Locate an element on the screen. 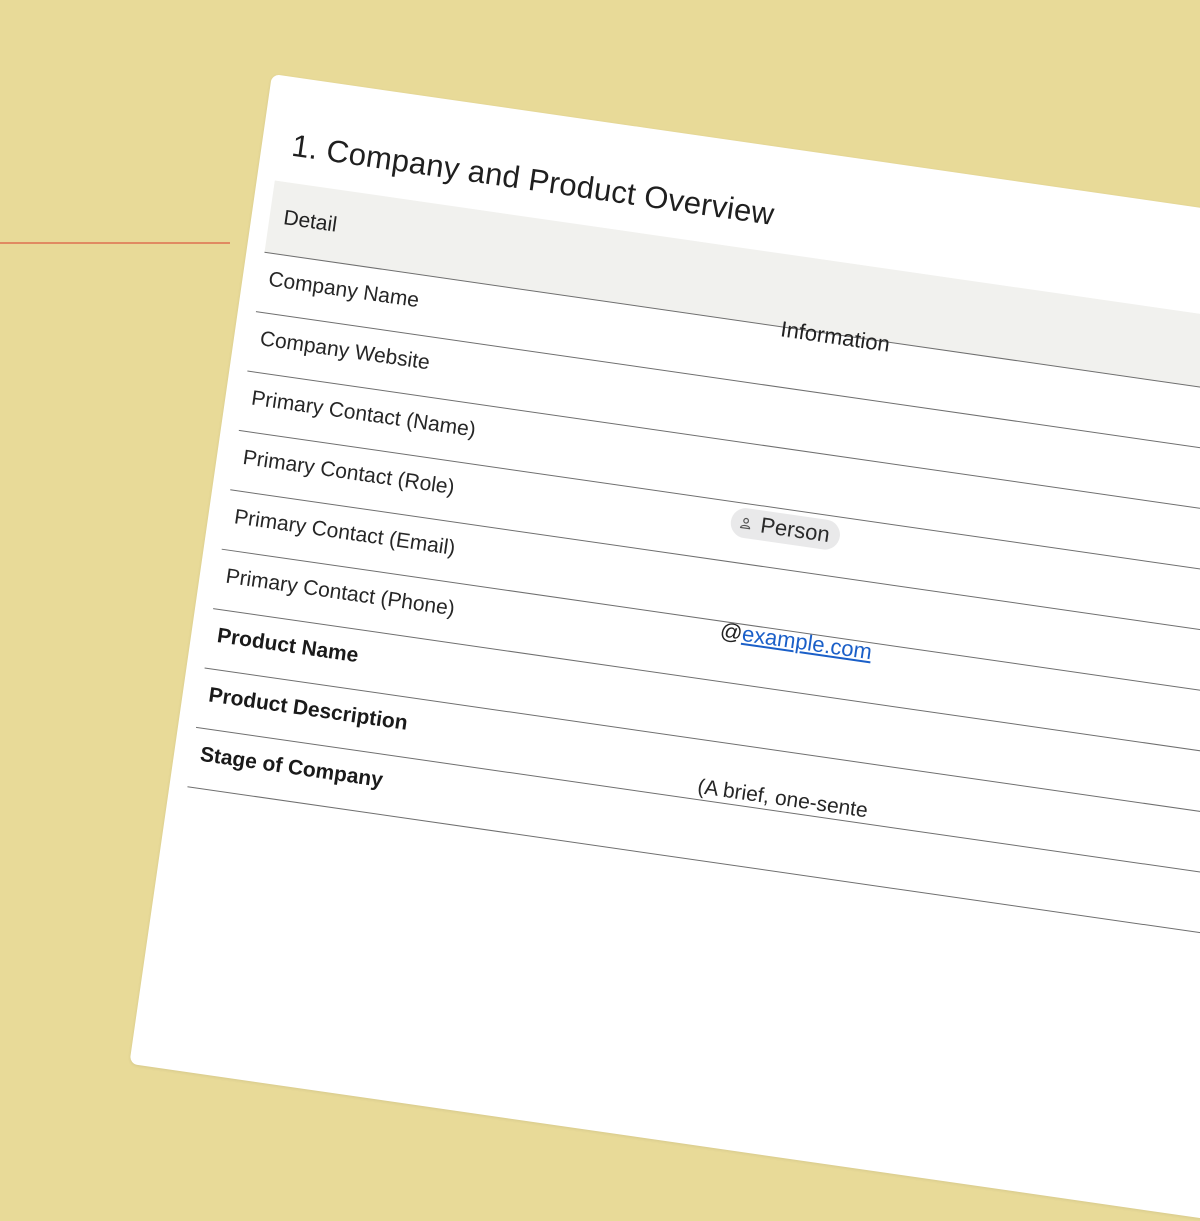 The image size is (1200, 1221). column-header-detail: Detail is located at coordinates (310, 221).